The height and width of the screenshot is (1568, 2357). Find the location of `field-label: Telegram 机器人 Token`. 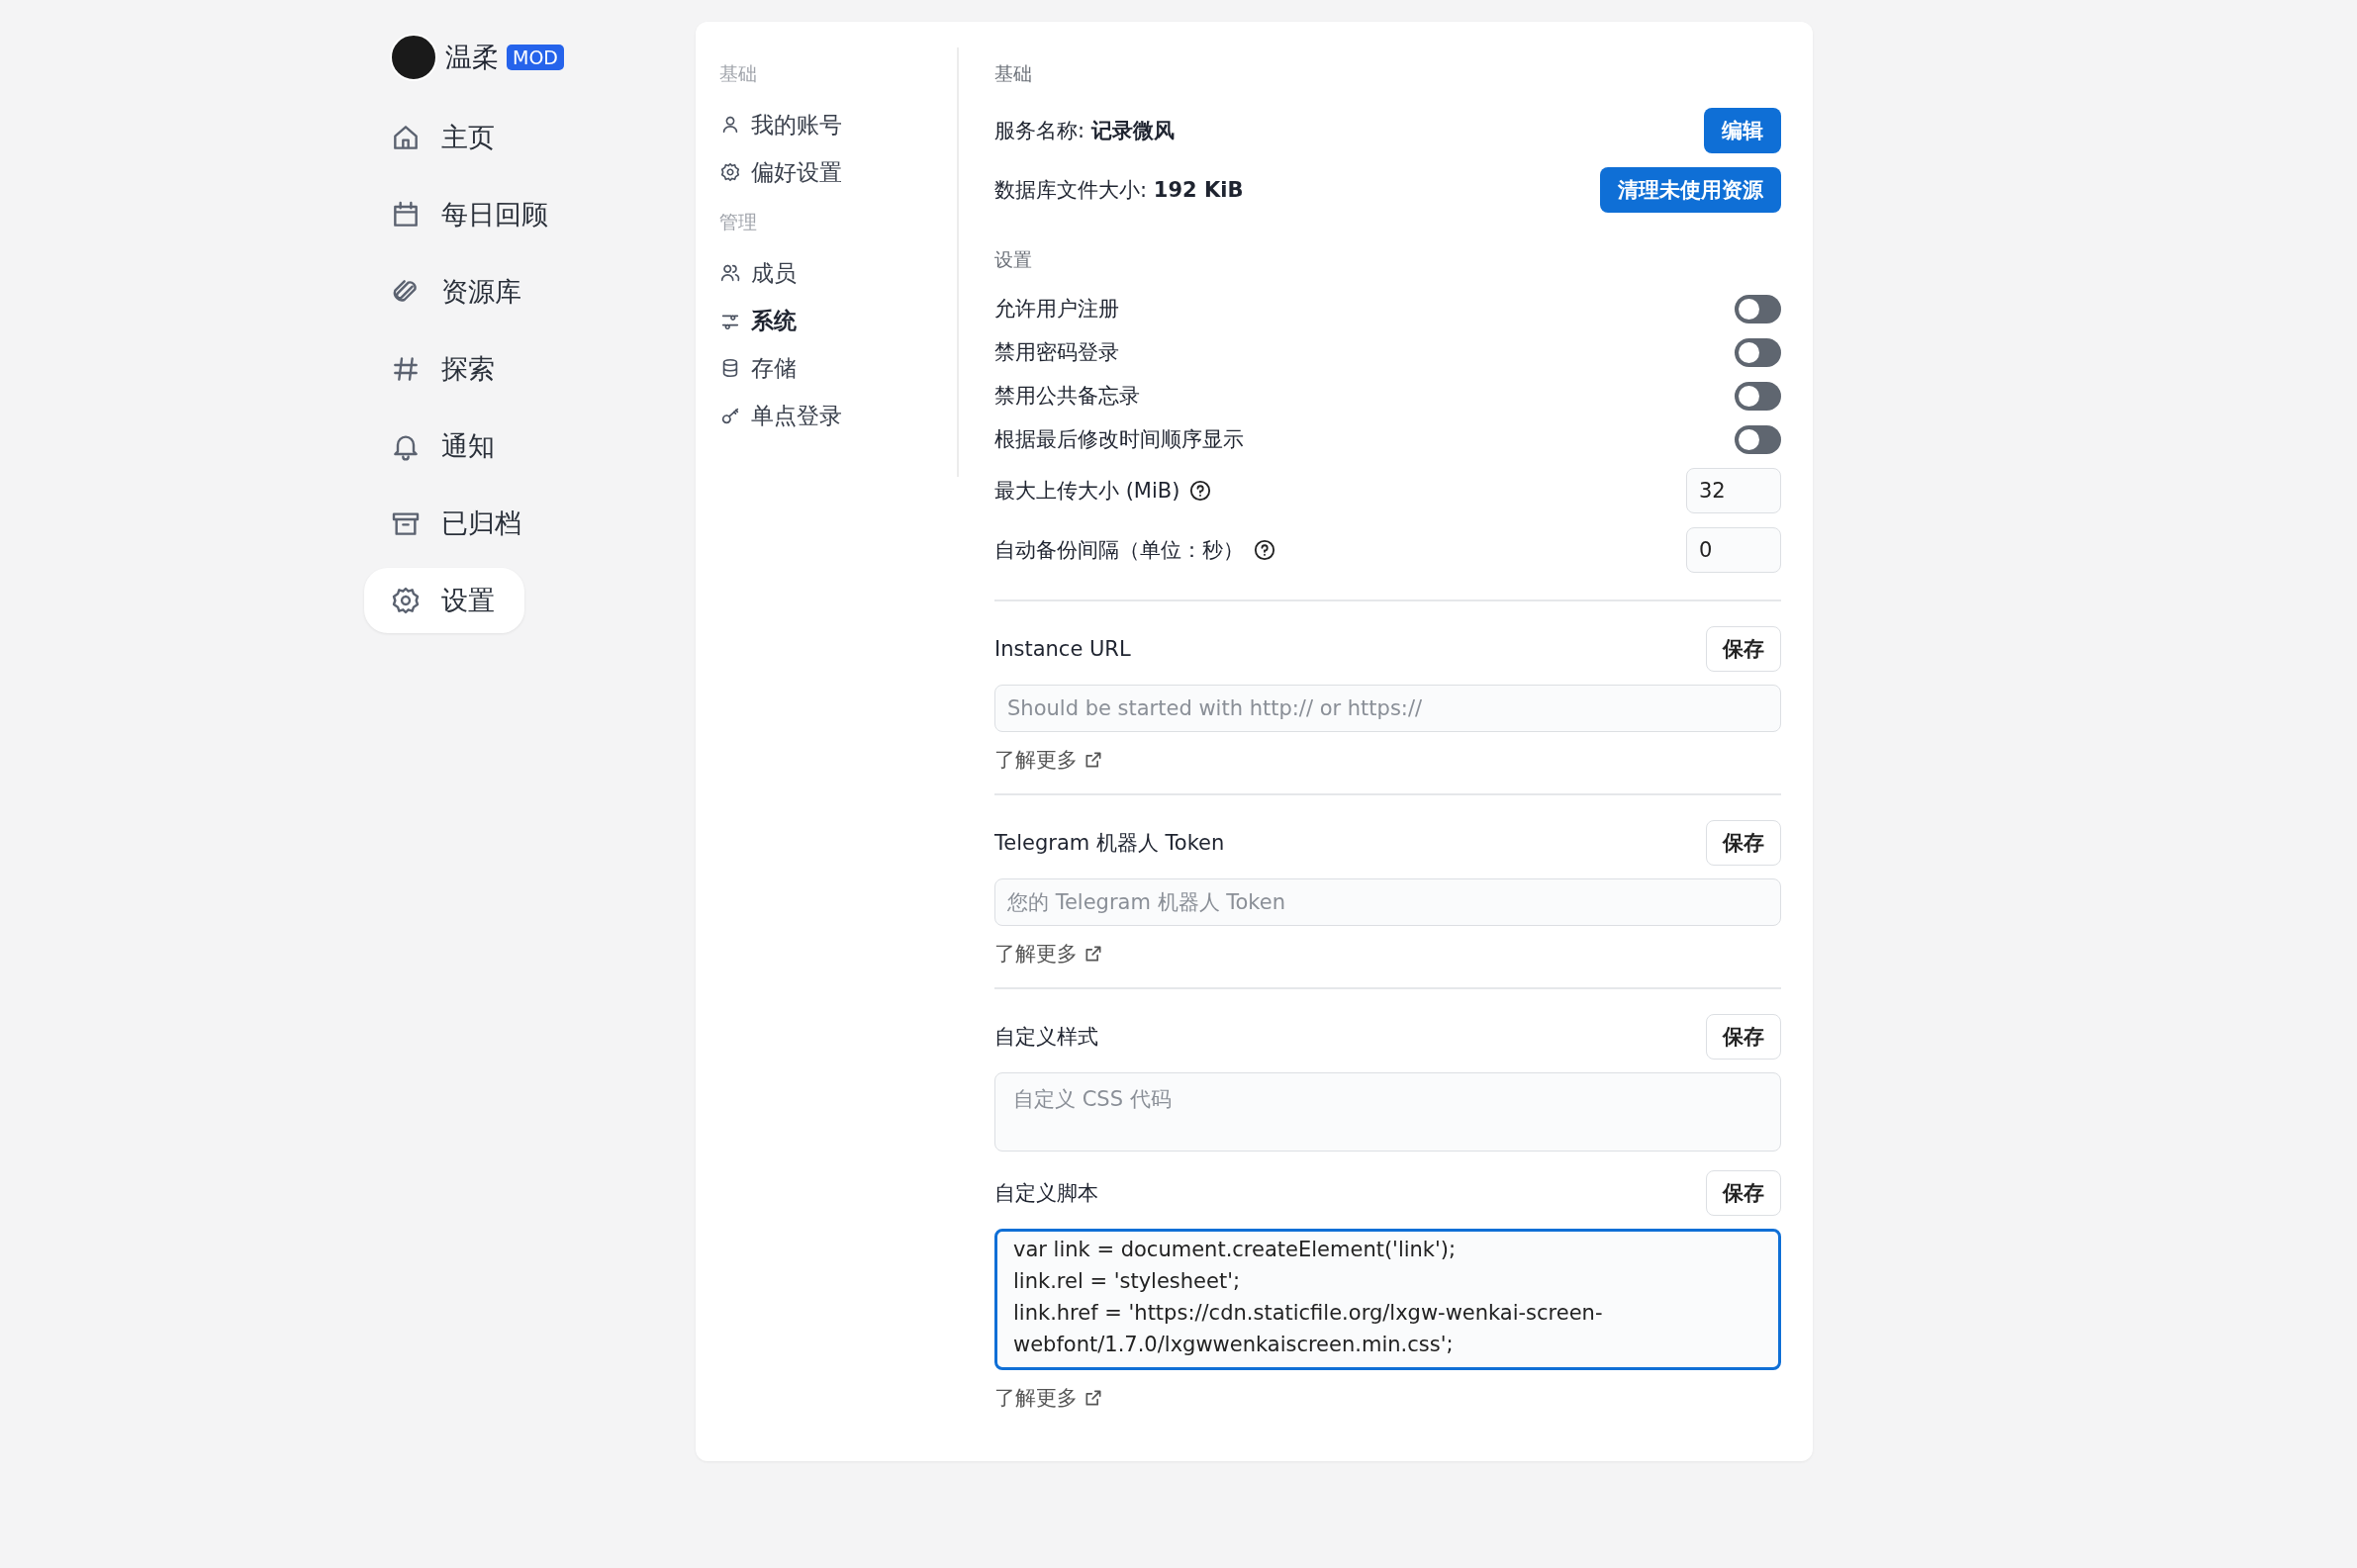

field-label: Telegram 机器人 Token is located at coordinates (1110, 843).